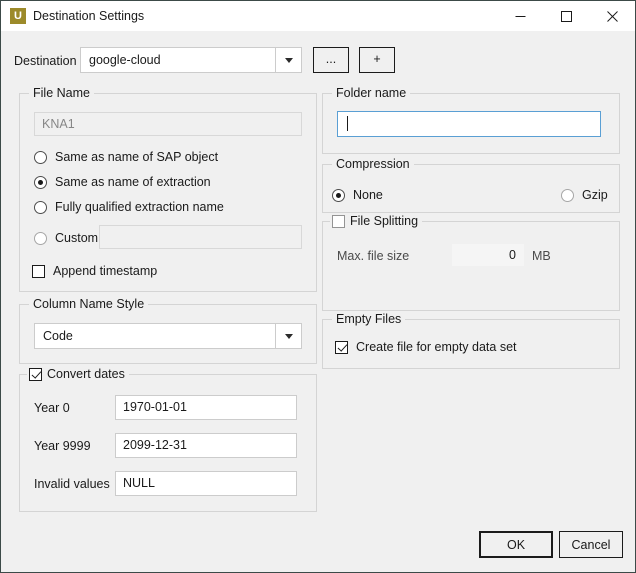  Describe the element at coordinates (541, 256) in the screenshot. I see `max-file-size-unit: MB` at that location.